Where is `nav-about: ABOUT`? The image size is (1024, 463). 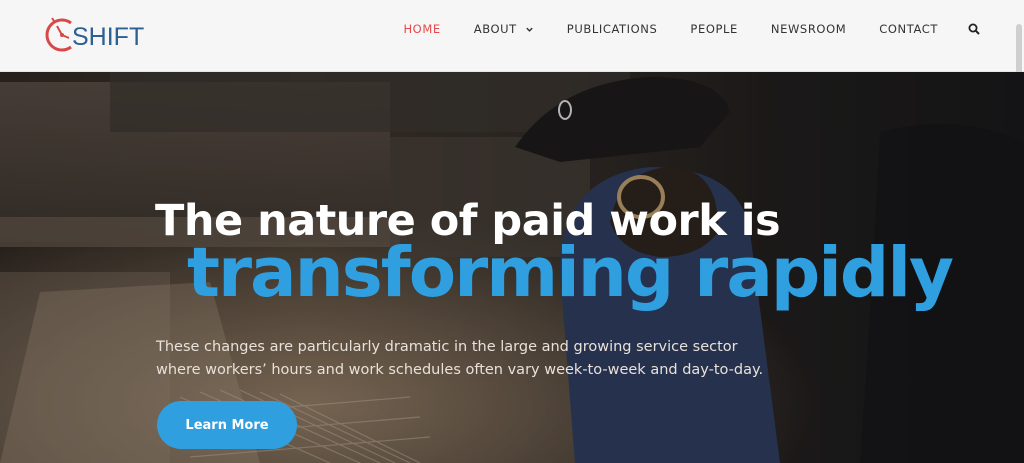
nav-about: ABOUT is located at coordinates (504, 29).